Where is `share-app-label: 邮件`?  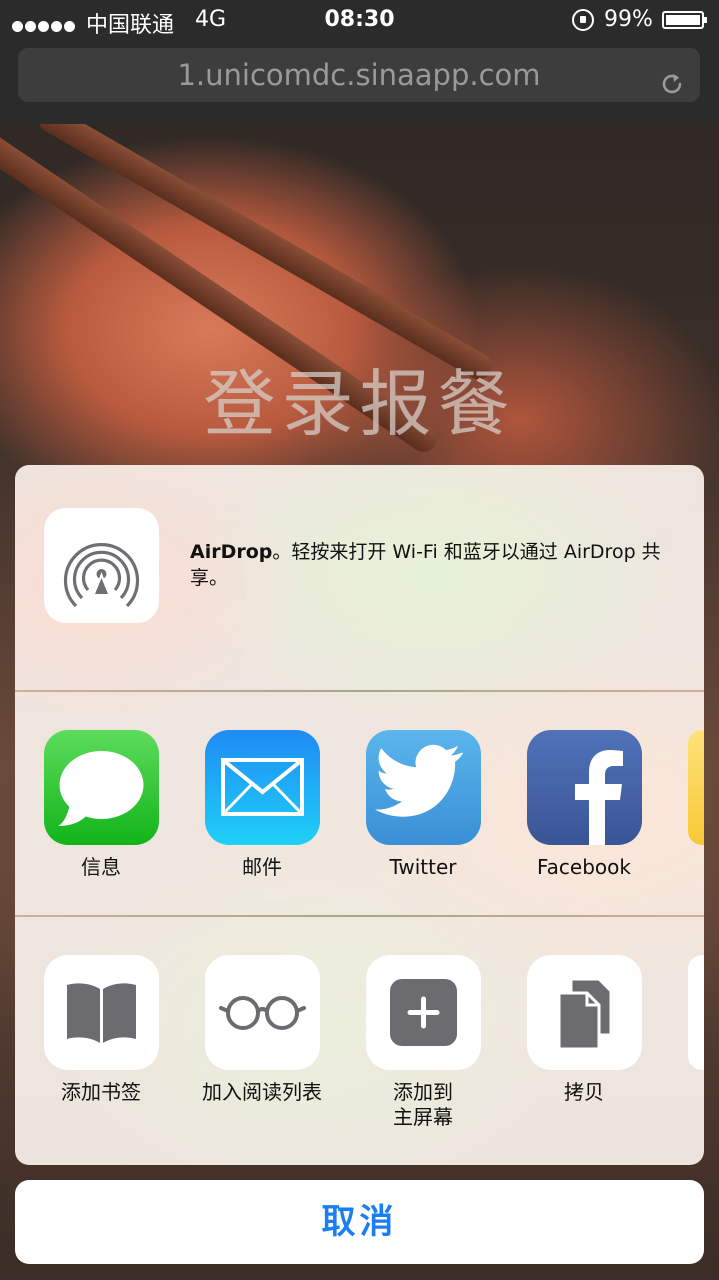 share-app-label: 邮件 is located at coordinates (262, 867).